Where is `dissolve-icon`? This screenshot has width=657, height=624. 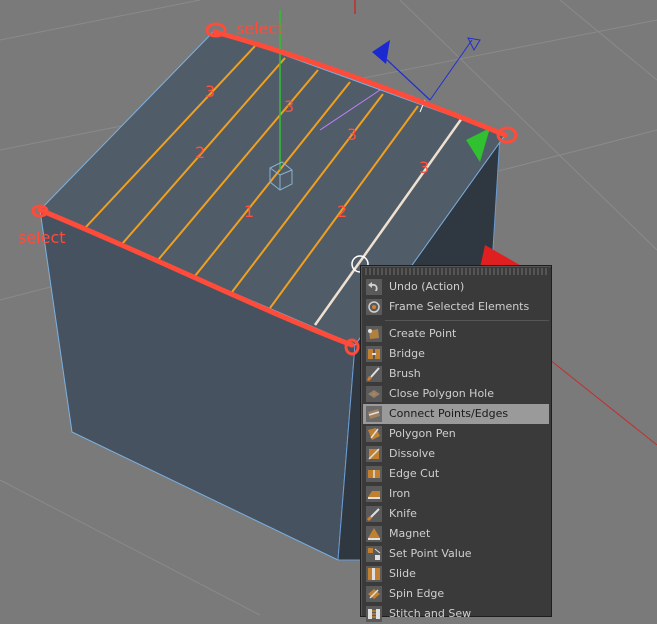
dissolve-icon is located at coordinates (374, 454).